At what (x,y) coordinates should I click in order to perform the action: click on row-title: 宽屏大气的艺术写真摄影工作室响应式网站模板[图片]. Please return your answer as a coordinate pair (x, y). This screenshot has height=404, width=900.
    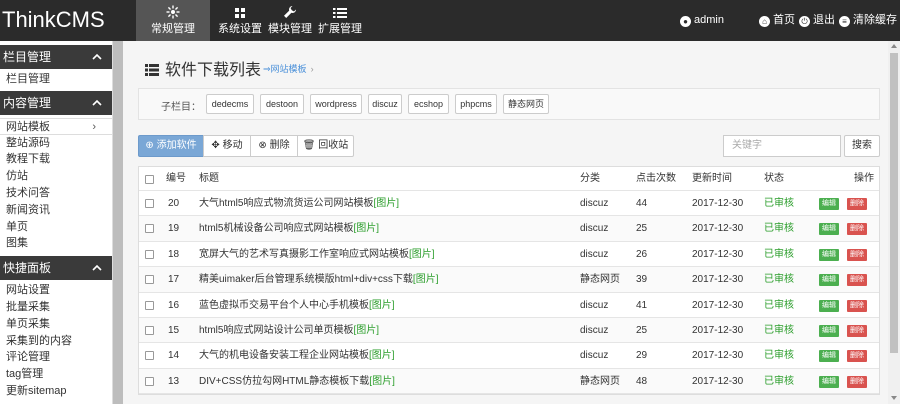
    Looking at the image, I should click on (317, 254).